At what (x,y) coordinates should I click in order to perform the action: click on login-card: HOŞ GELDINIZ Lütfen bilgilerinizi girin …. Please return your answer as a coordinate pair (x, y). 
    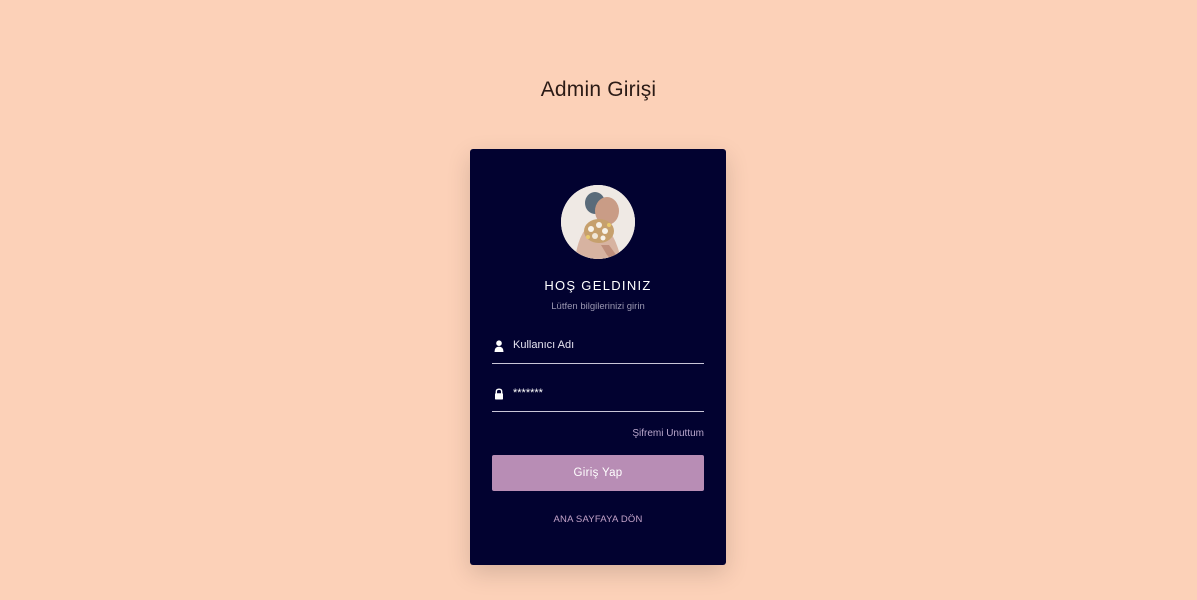
    Looking at the image, I should click on (598, 357).